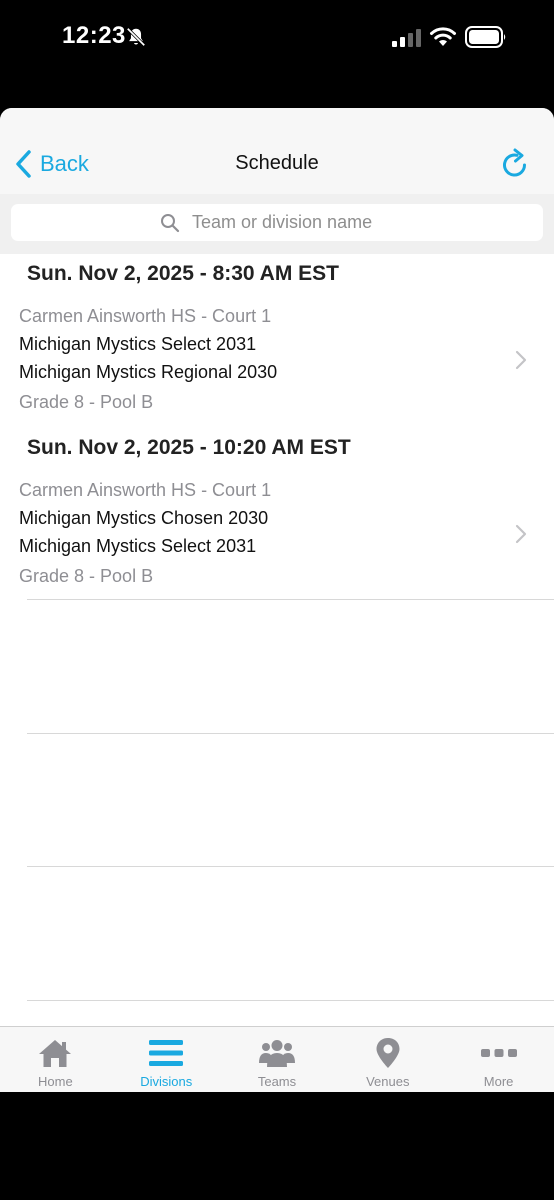 Image resolution: width=554 pixels, height=1200 pixels. What do you see at coordinates (277, 40) in the screenshot?
I see `status-bar: 12:23` at bounding box center [277, 40].